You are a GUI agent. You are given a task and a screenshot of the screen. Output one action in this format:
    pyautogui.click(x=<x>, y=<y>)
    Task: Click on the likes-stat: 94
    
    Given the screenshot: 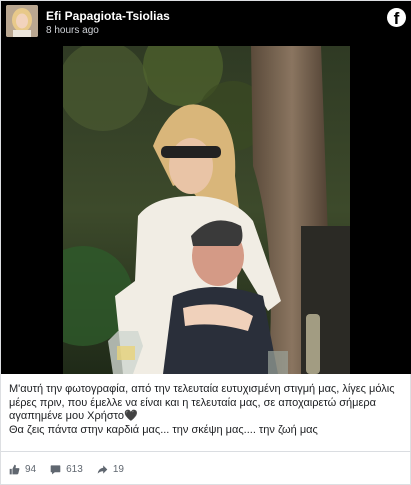 What is the action you would take?
    pyautogui.click(x=22, y=469)
    